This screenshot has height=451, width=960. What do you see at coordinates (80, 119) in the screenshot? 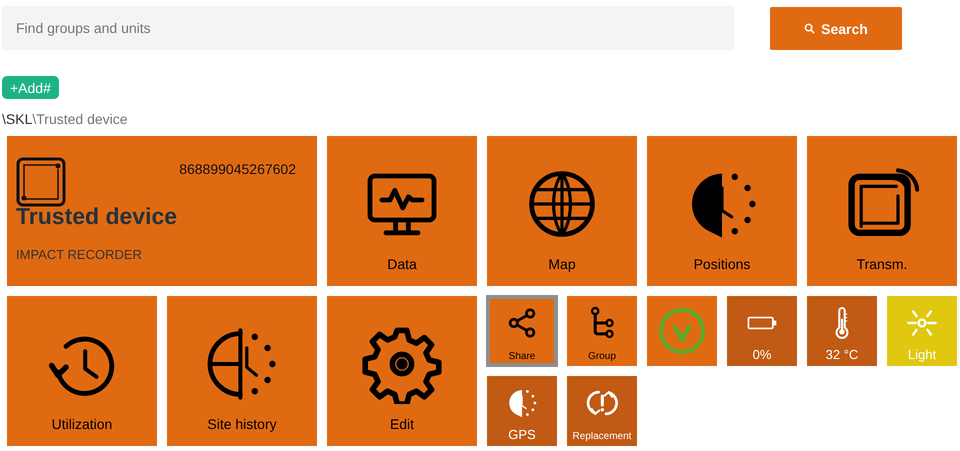
I see `breadcrumb-item: \Trusted device` at bounding box center [80, 119].